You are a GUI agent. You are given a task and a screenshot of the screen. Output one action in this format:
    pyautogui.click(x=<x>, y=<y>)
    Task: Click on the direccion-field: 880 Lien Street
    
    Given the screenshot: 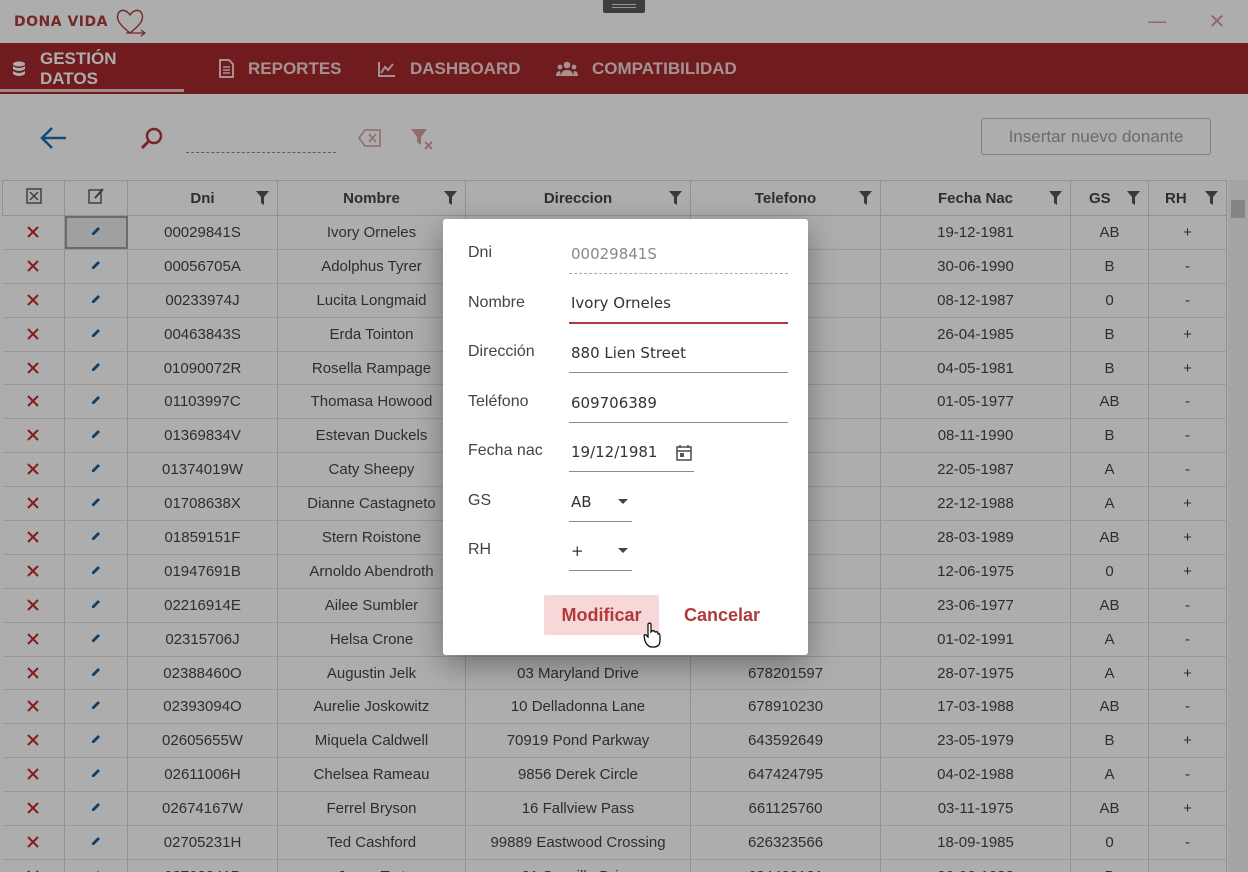 What is the action you would take?
    pyautogui.click(x=678, y=353)
    